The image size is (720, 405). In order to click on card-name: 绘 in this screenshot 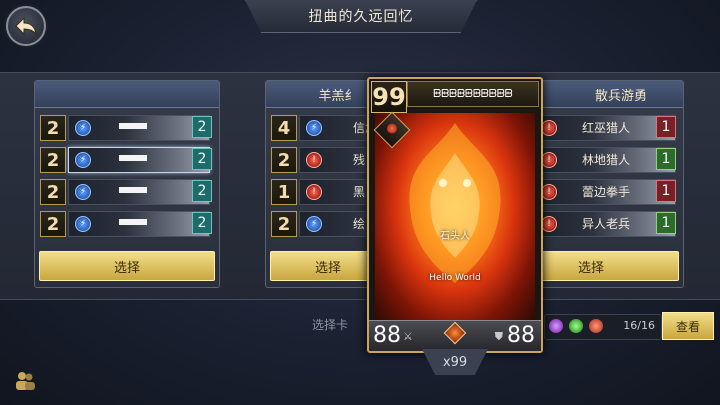, I will do `click(359, 224)`.